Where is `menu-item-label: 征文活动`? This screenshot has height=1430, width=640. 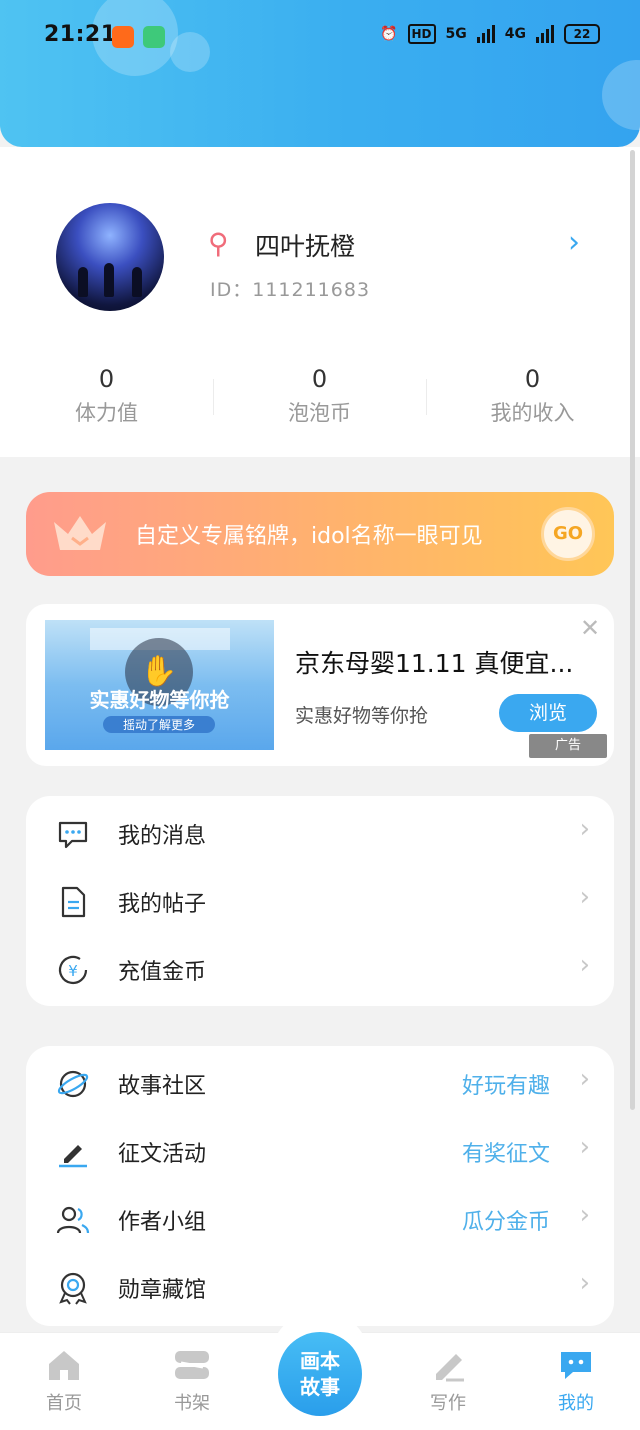
menu-item-label: 征文活动 is located at coordinates (162, 1154).